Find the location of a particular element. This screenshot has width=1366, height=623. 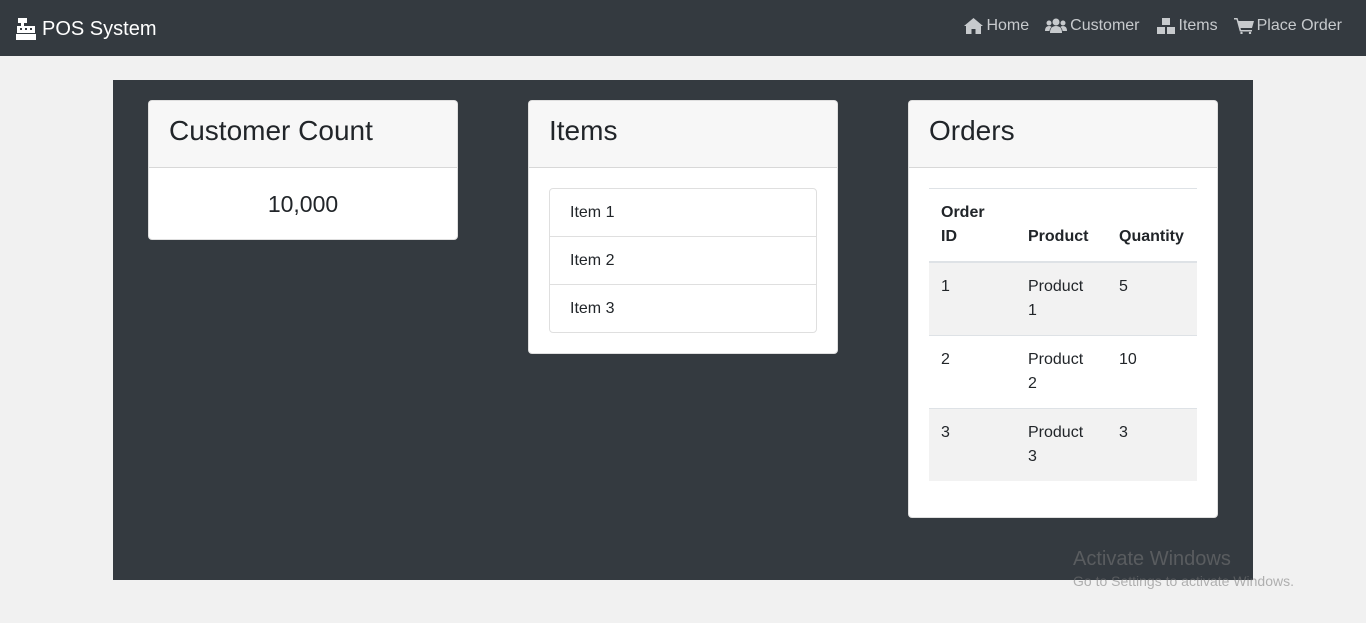

nav-home-label: Home is located at coordinates (1008, 25).